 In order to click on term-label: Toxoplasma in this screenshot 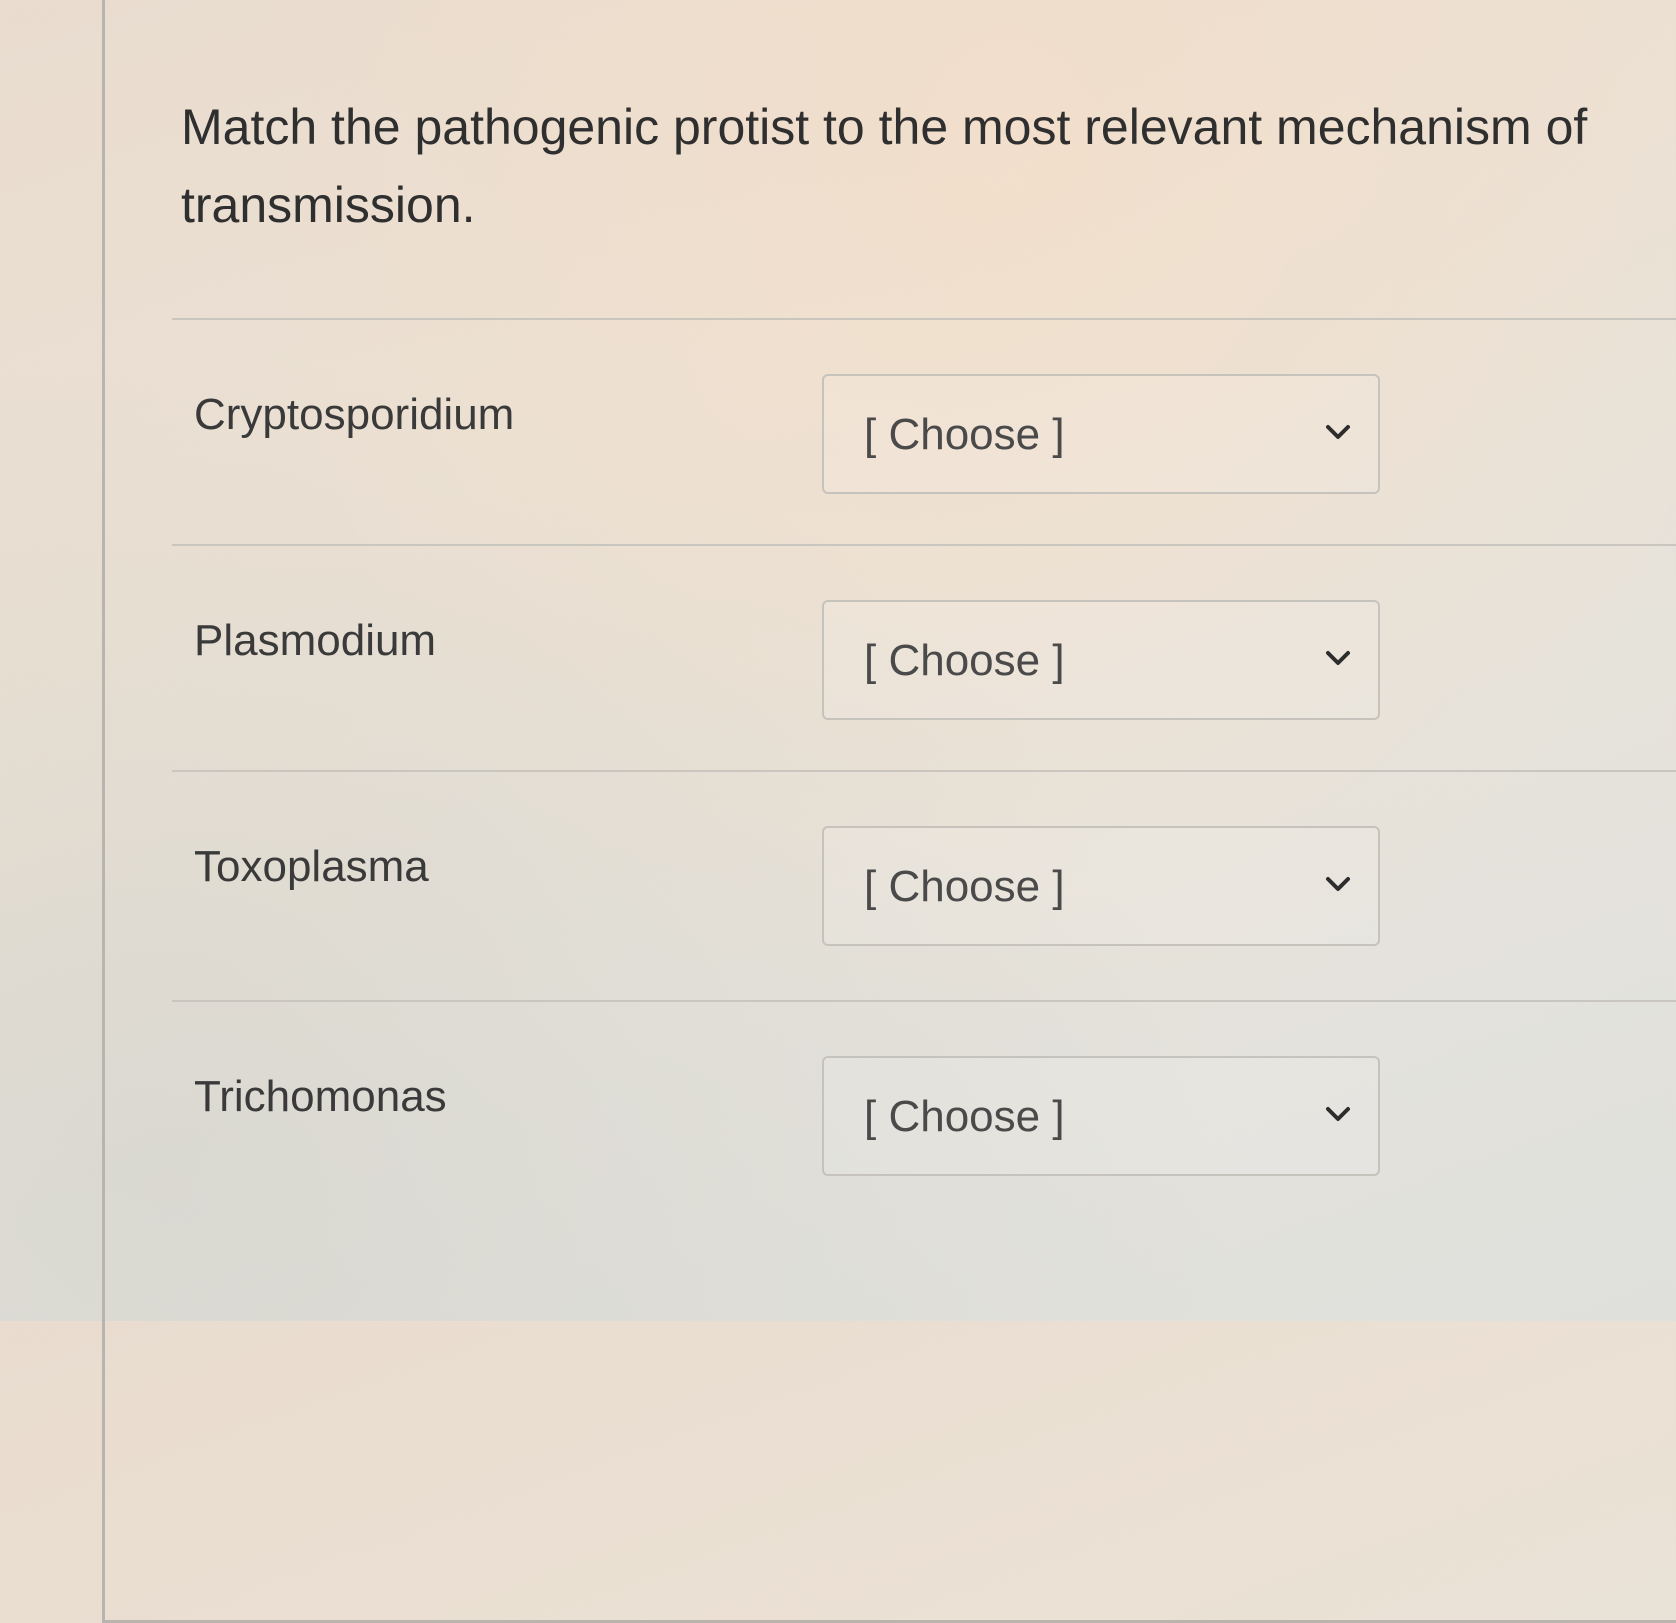, I will do `click(311, 866)`.